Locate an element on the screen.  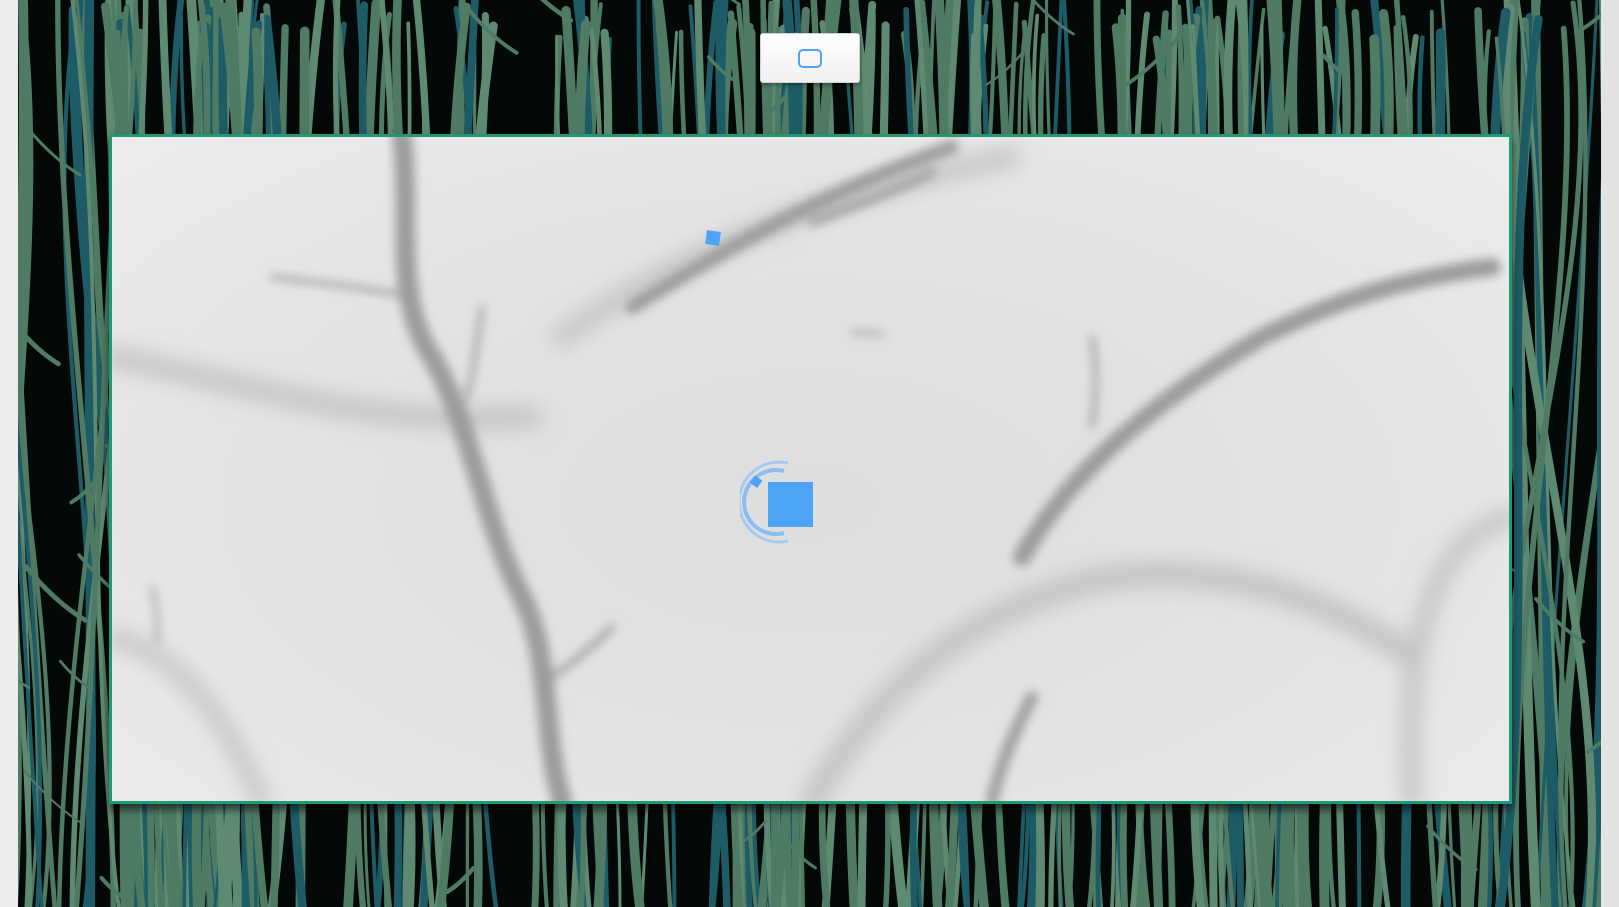
square-outline-icon is located at coordinates (810, 58).